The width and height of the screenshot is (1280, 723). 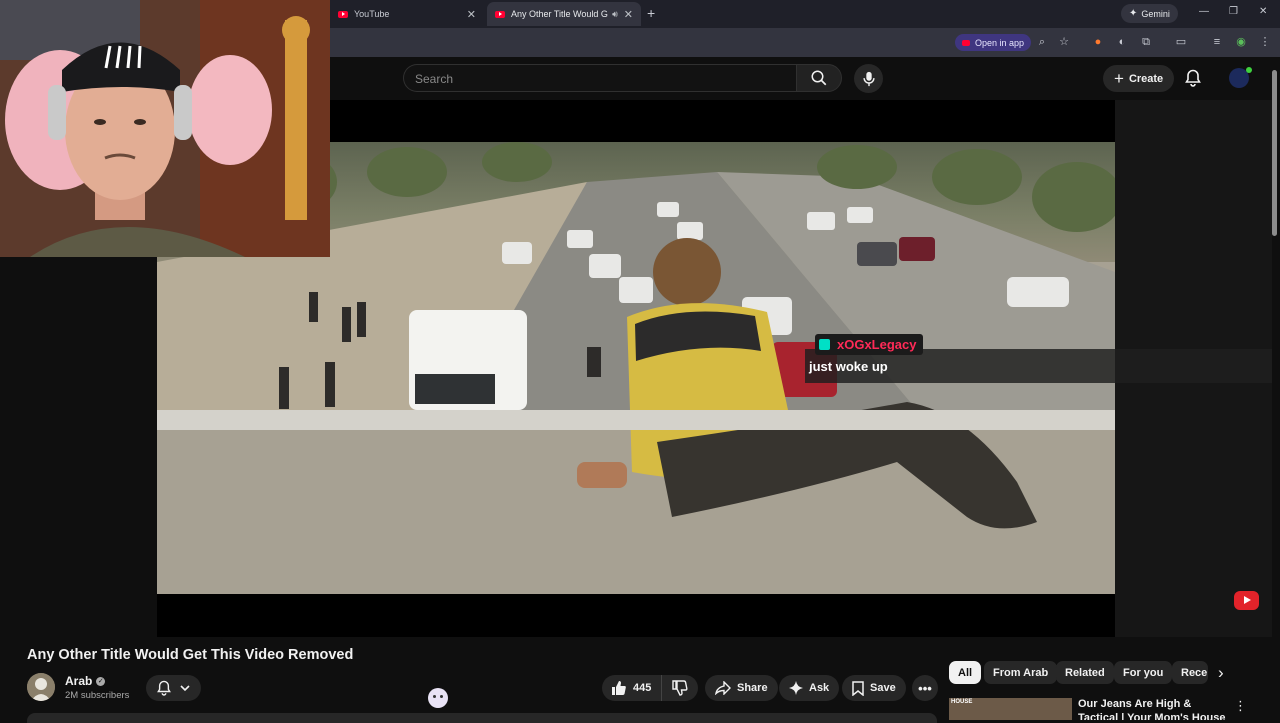 I want to click on tab-youtube: YouTube ✕, so click(x=407, y=14).